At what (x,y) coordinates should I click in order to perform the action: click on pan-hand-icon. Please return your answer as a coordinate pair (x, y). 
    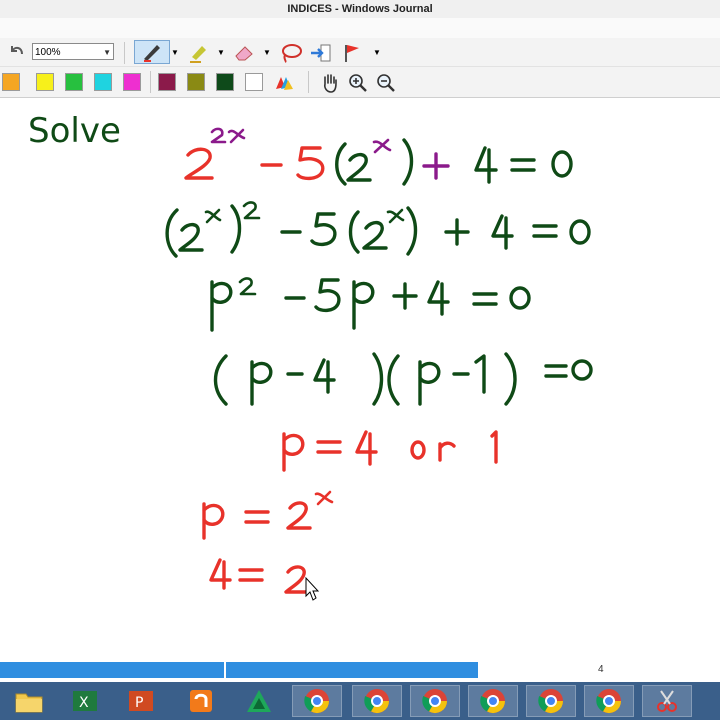
    Looking at the image, I should click on (330, 83).